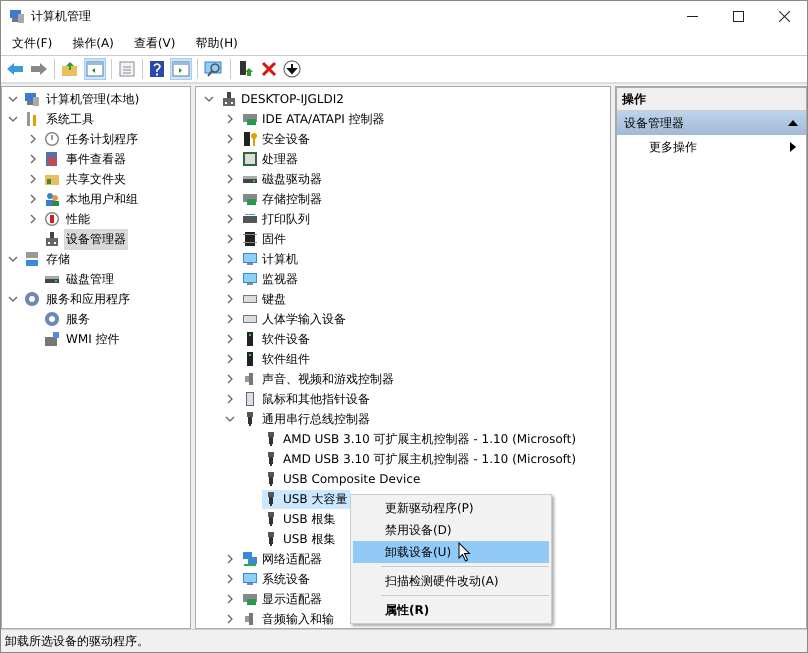 This screenshot has width=808, height=653. What do you see at coordinates (216, 43) in the screenshot?
I see `menu-item: 帮助(H)` at bounding box center [216, 43].